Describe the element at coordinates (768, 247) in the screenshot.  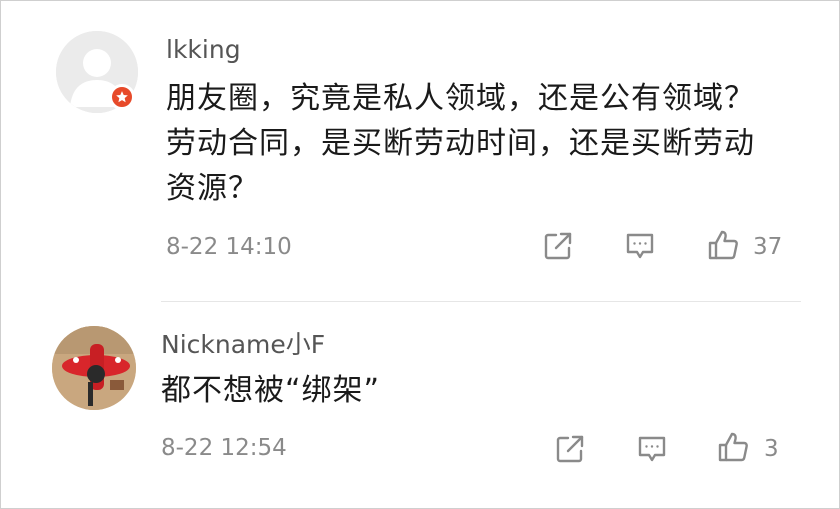
I see `like-count: 37` at that location.